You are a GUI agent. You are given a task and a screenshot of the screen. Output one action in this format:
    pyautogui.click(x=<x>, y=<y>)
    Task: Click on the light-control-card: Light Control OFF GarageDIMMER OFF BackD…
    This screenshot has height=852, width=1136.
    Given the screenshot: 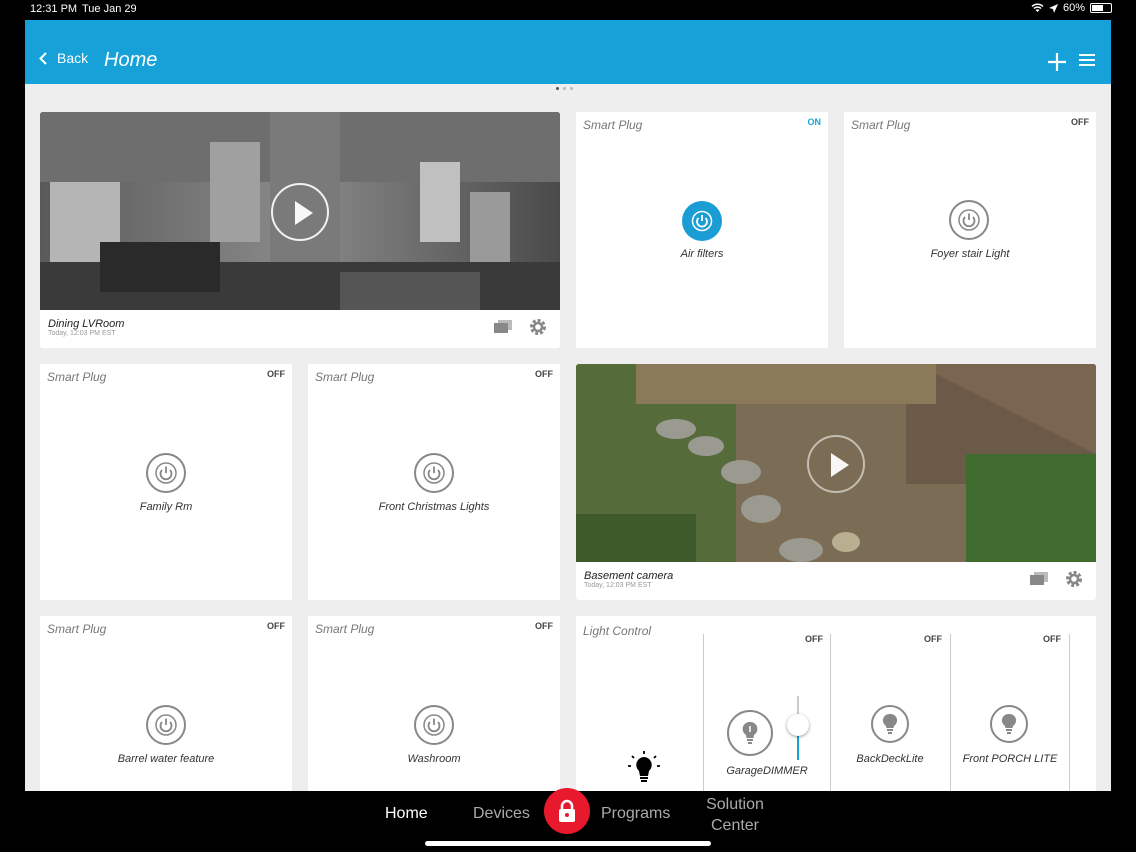 What is the action you would take?
    pyautogui.click(x=836, y=703)
    